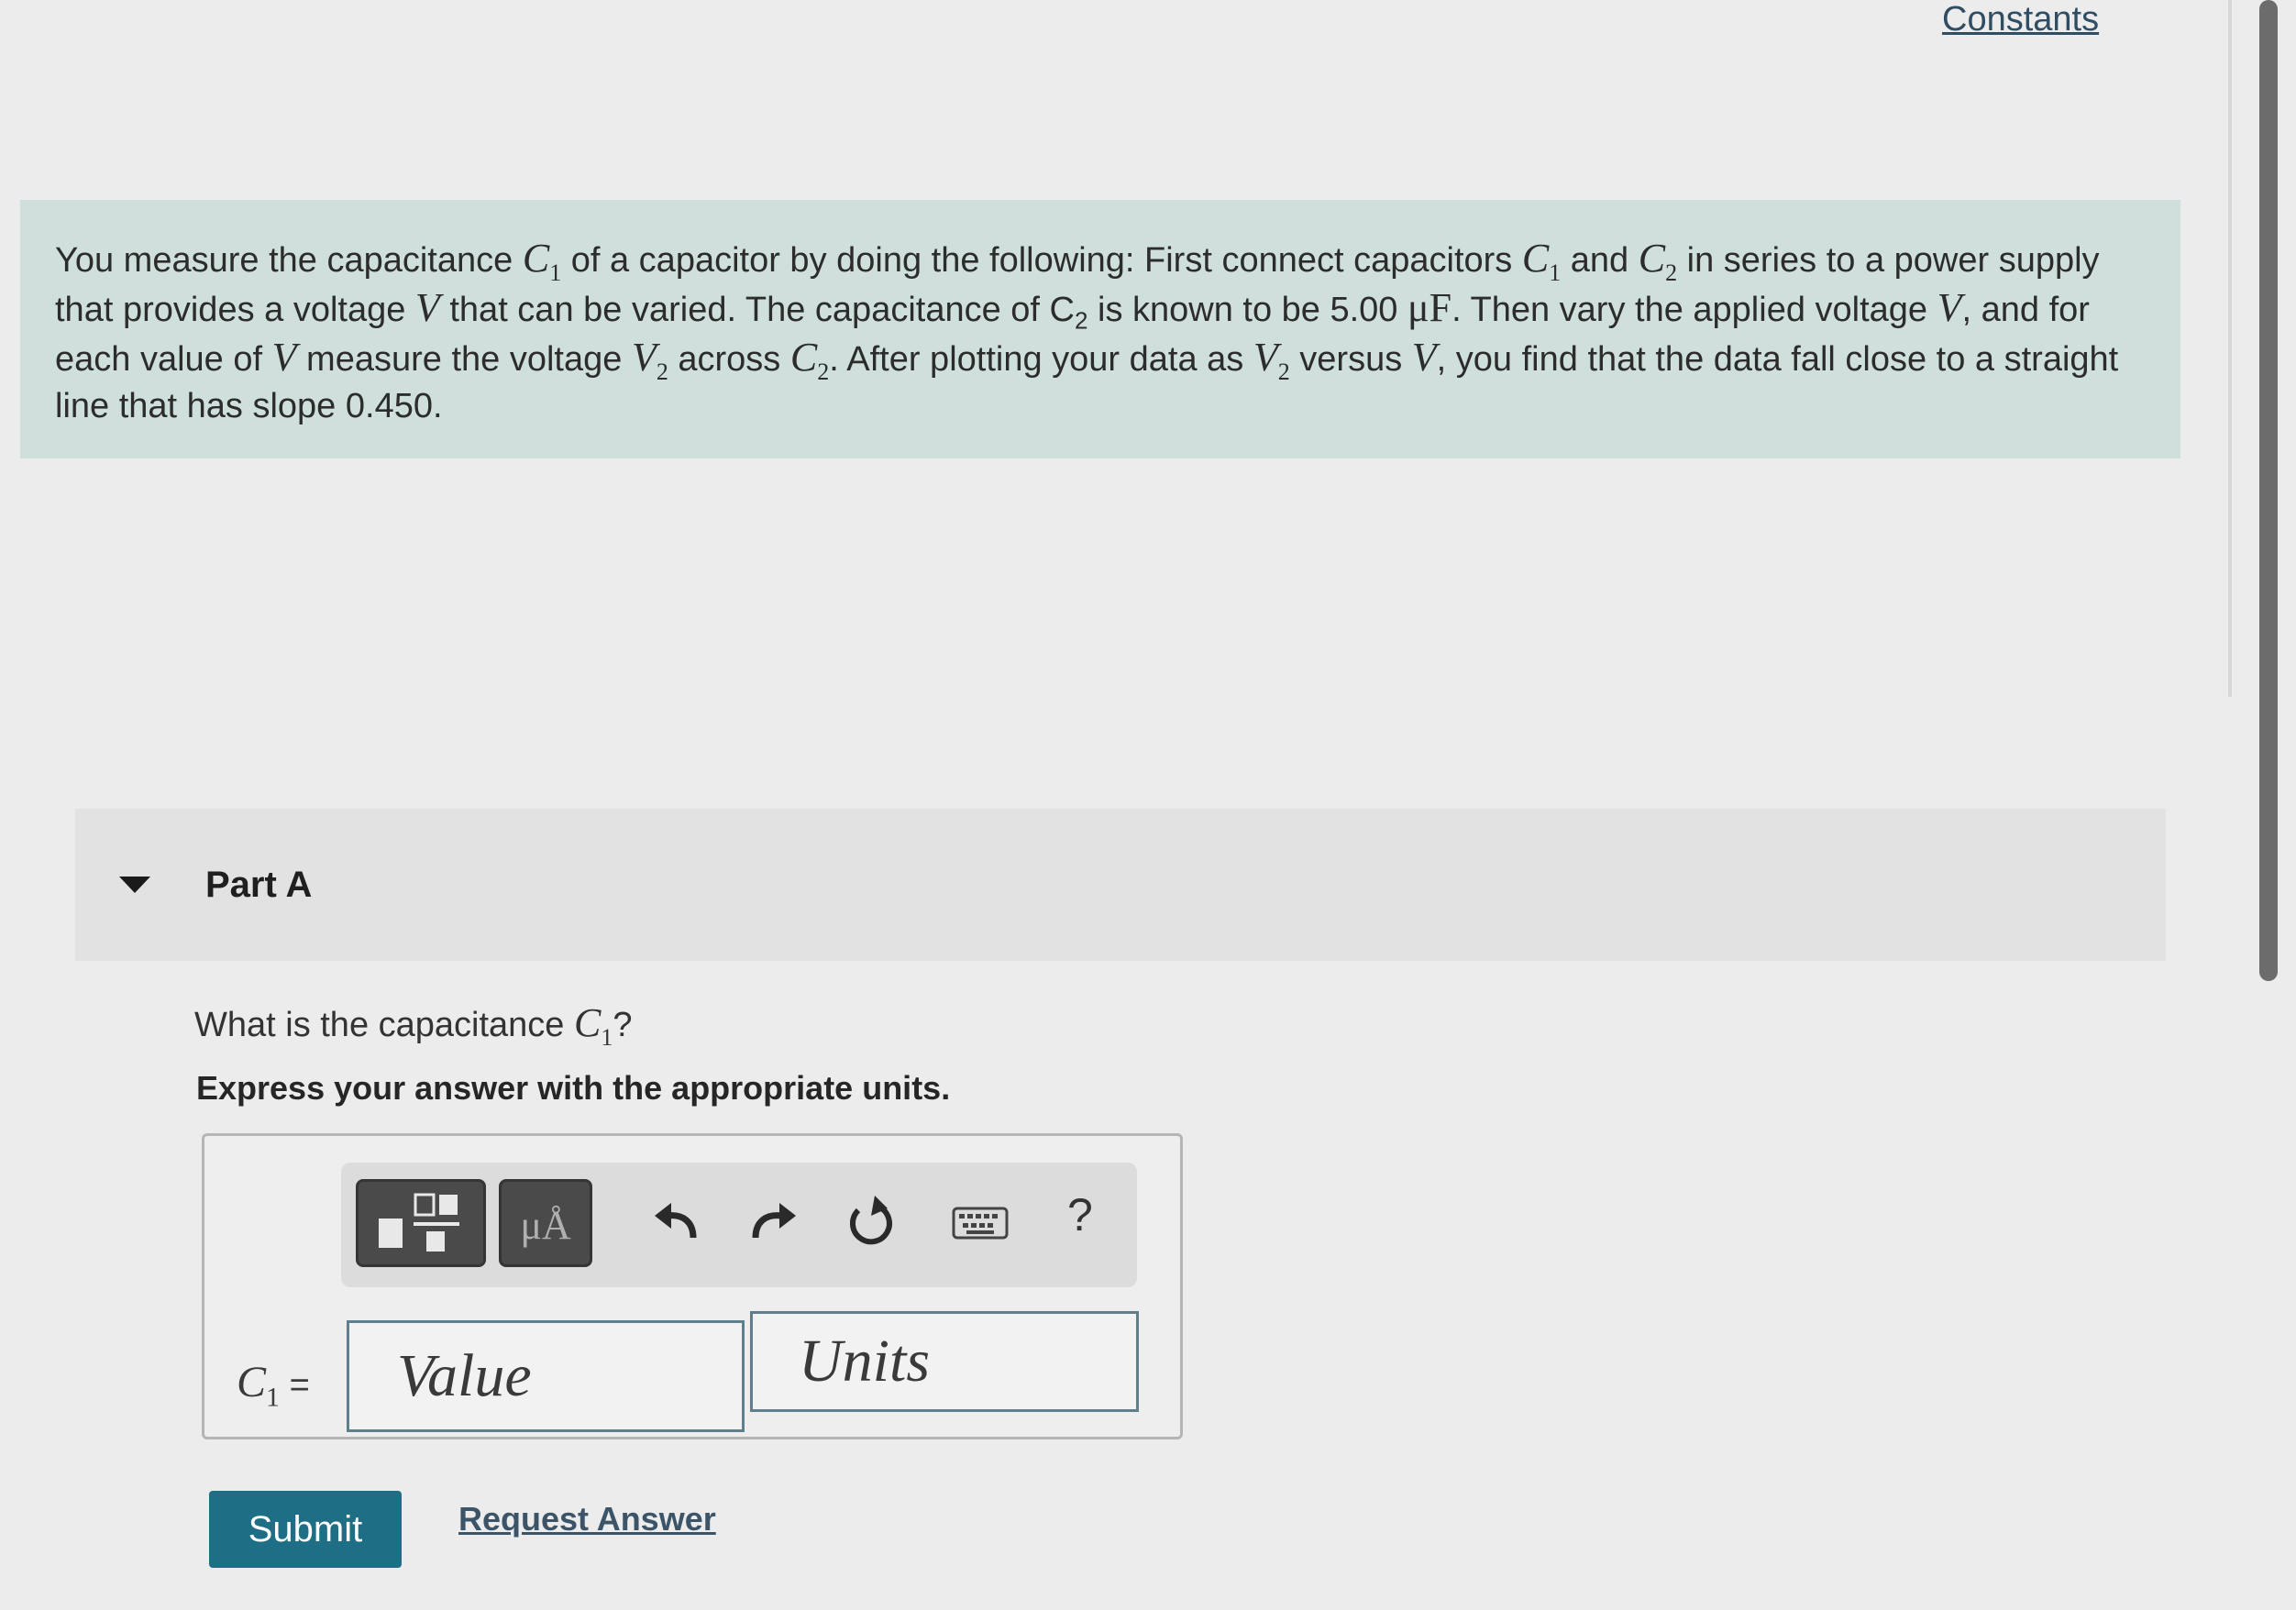 Image resolution: width=2296 pixels, height=1610 pixels. Describe the element at coordinates (1081, 321) in the screenshot. I see `subscript: 2` at that location.